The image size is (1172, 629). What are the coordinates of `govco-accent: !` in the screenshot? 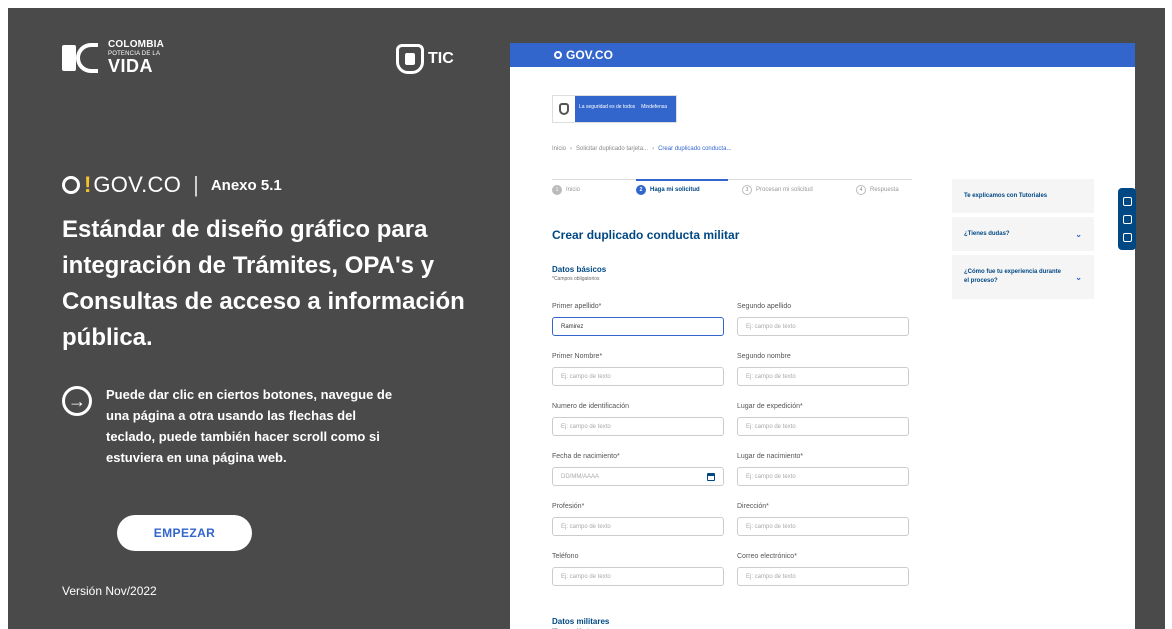 It's located at (88, 184).